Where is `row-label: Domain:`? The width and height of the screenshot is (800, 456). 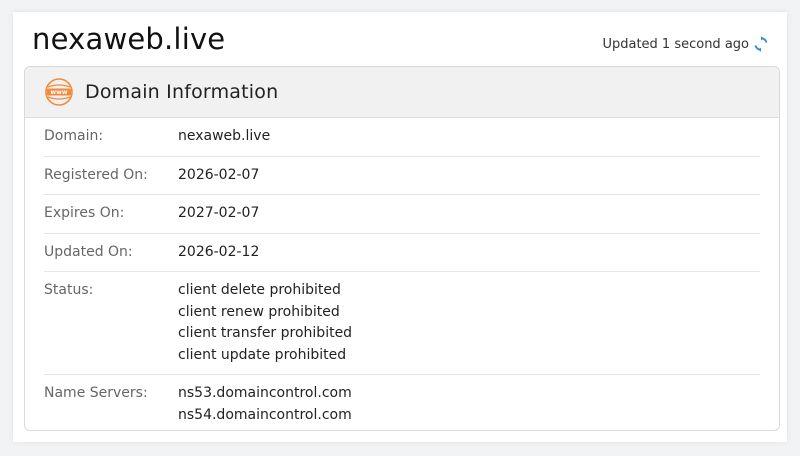 row-label: Domain: is located at coordinates (74, 136).